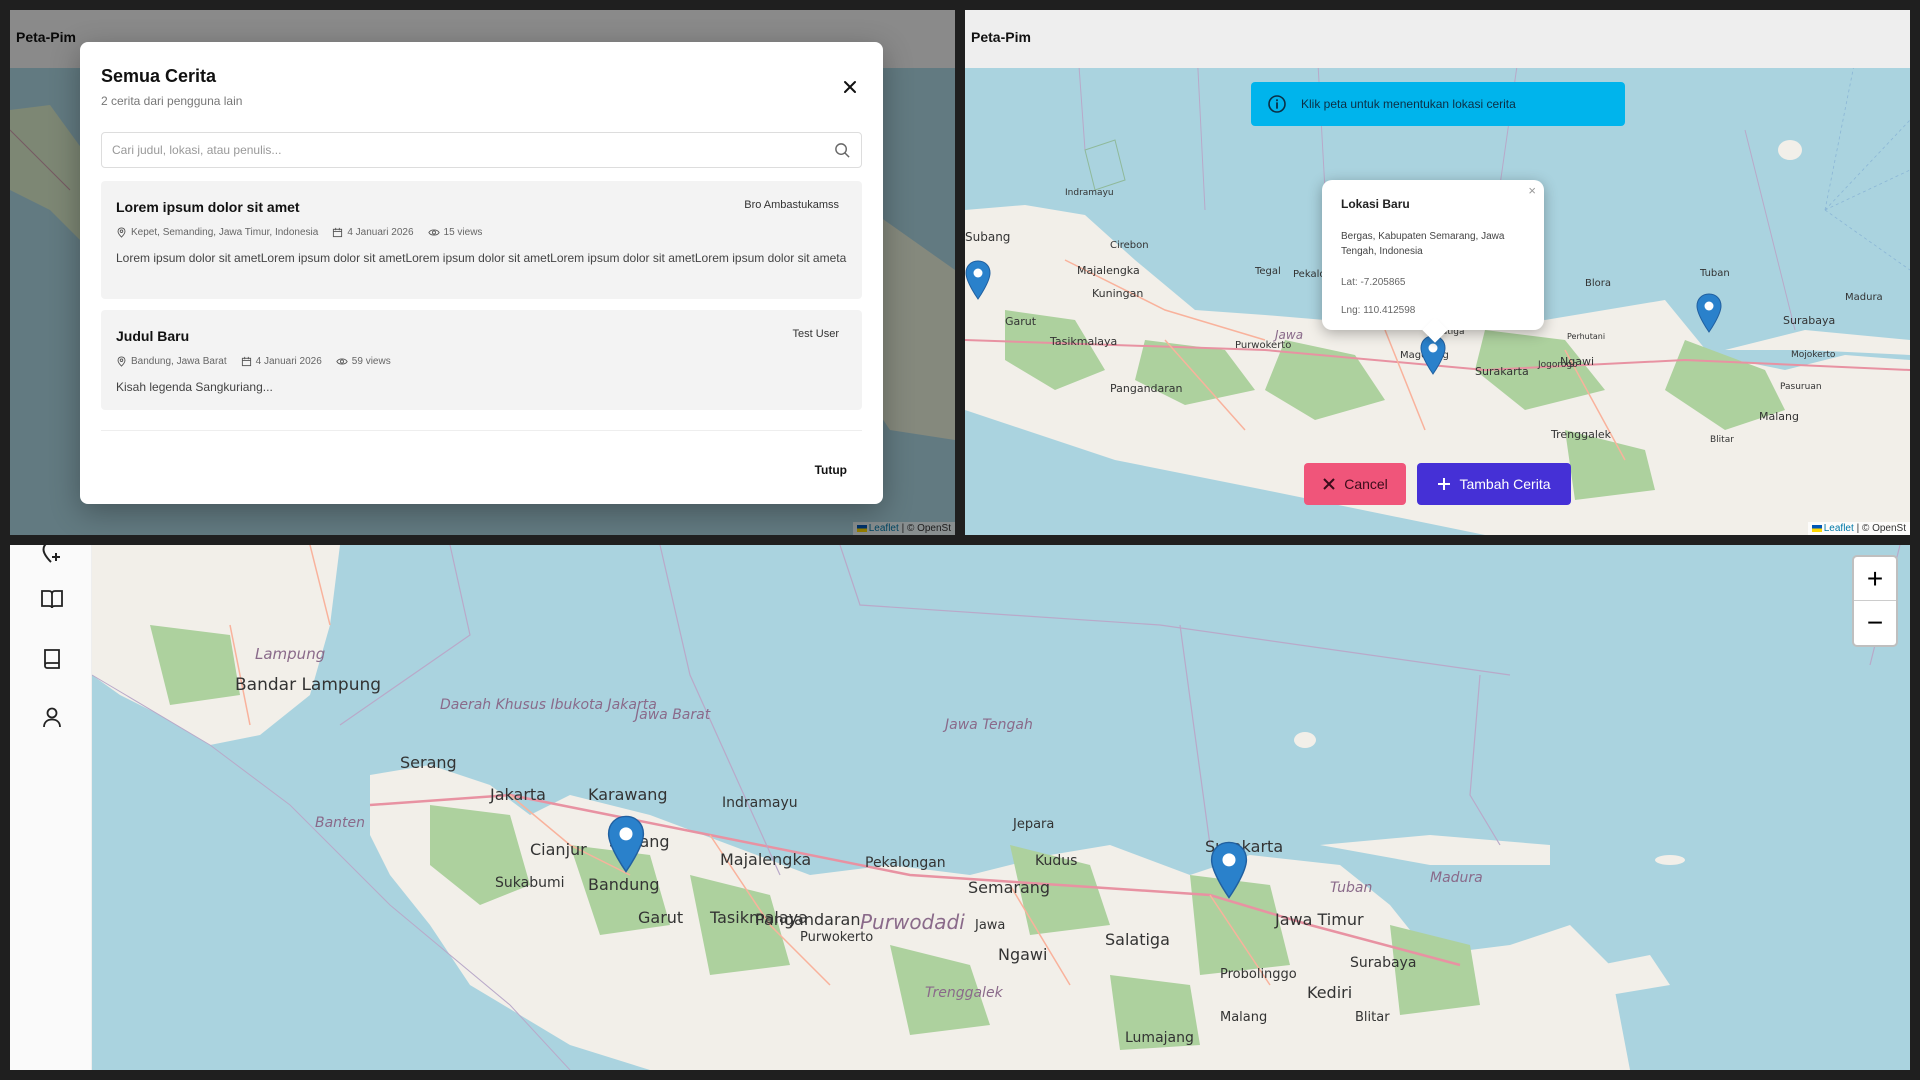 Image resolution: width=1920 pixels, height=1080 pixels. I want to click on story-views: 15 views, so click(463, 232).